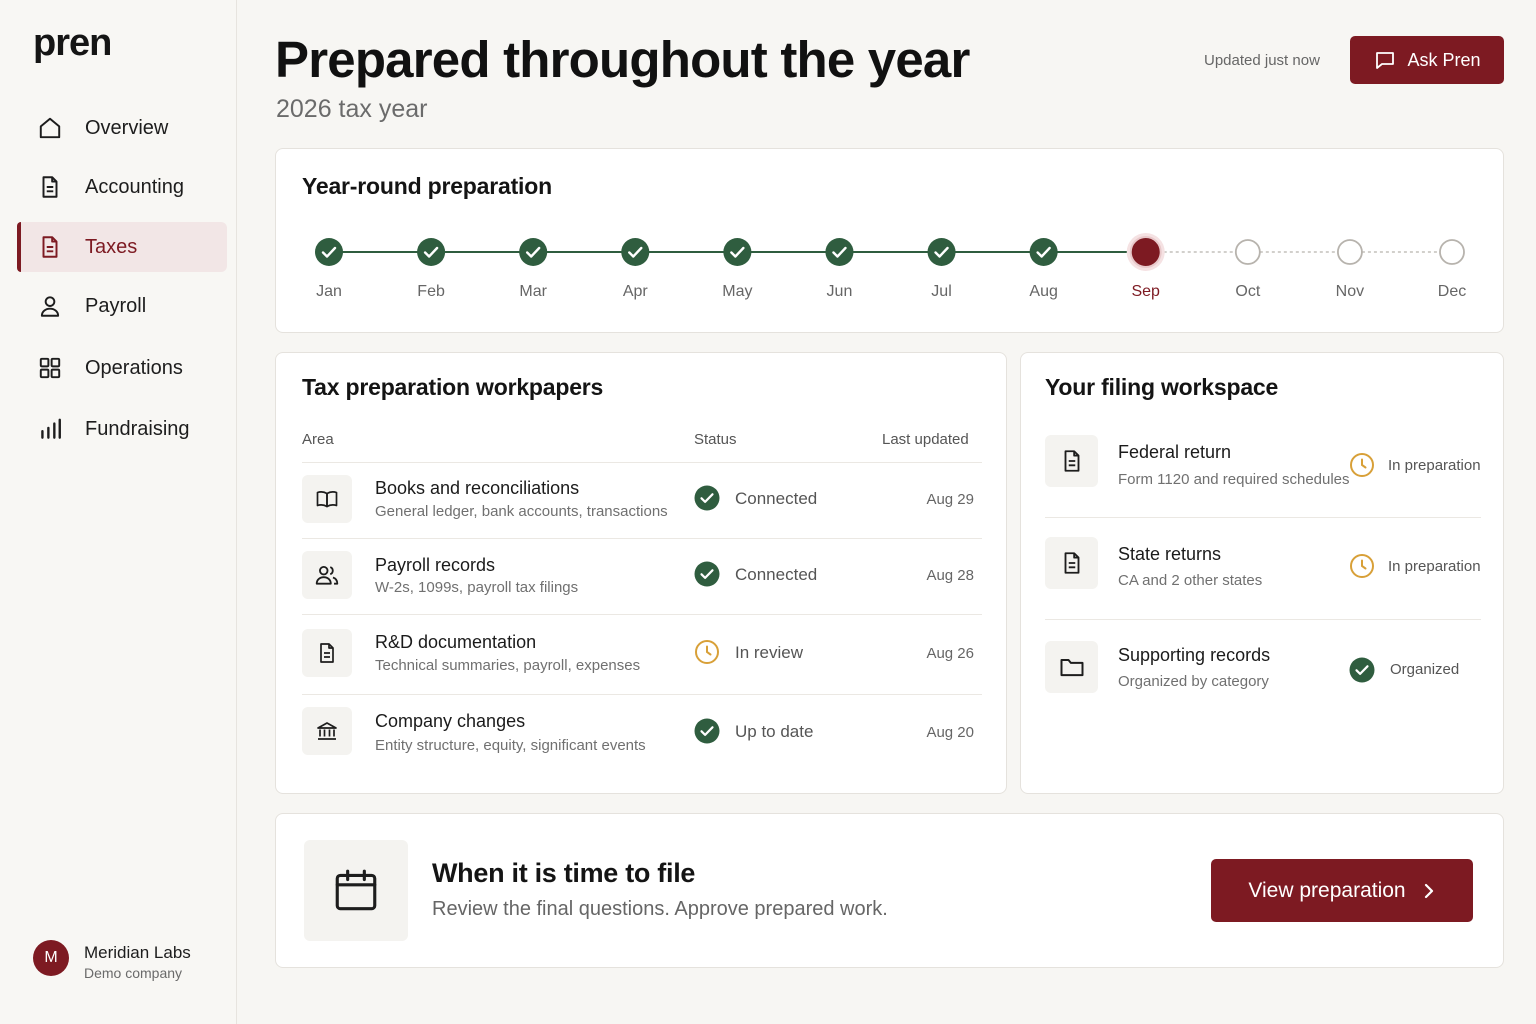  What do you see at coordinates (327, 499) in the screenshot?
I see `book-icon` at bounding box center [327, 499].